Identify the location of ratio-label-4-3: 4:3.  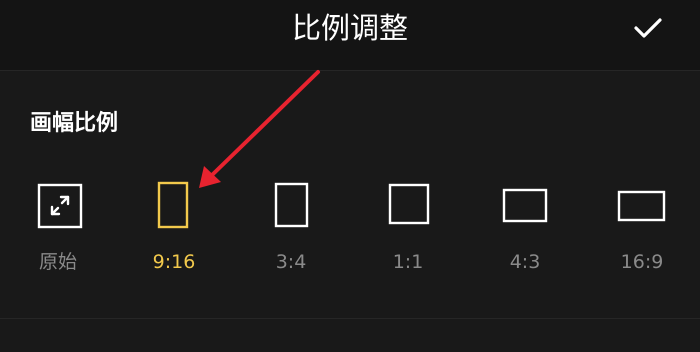
(525, 262).